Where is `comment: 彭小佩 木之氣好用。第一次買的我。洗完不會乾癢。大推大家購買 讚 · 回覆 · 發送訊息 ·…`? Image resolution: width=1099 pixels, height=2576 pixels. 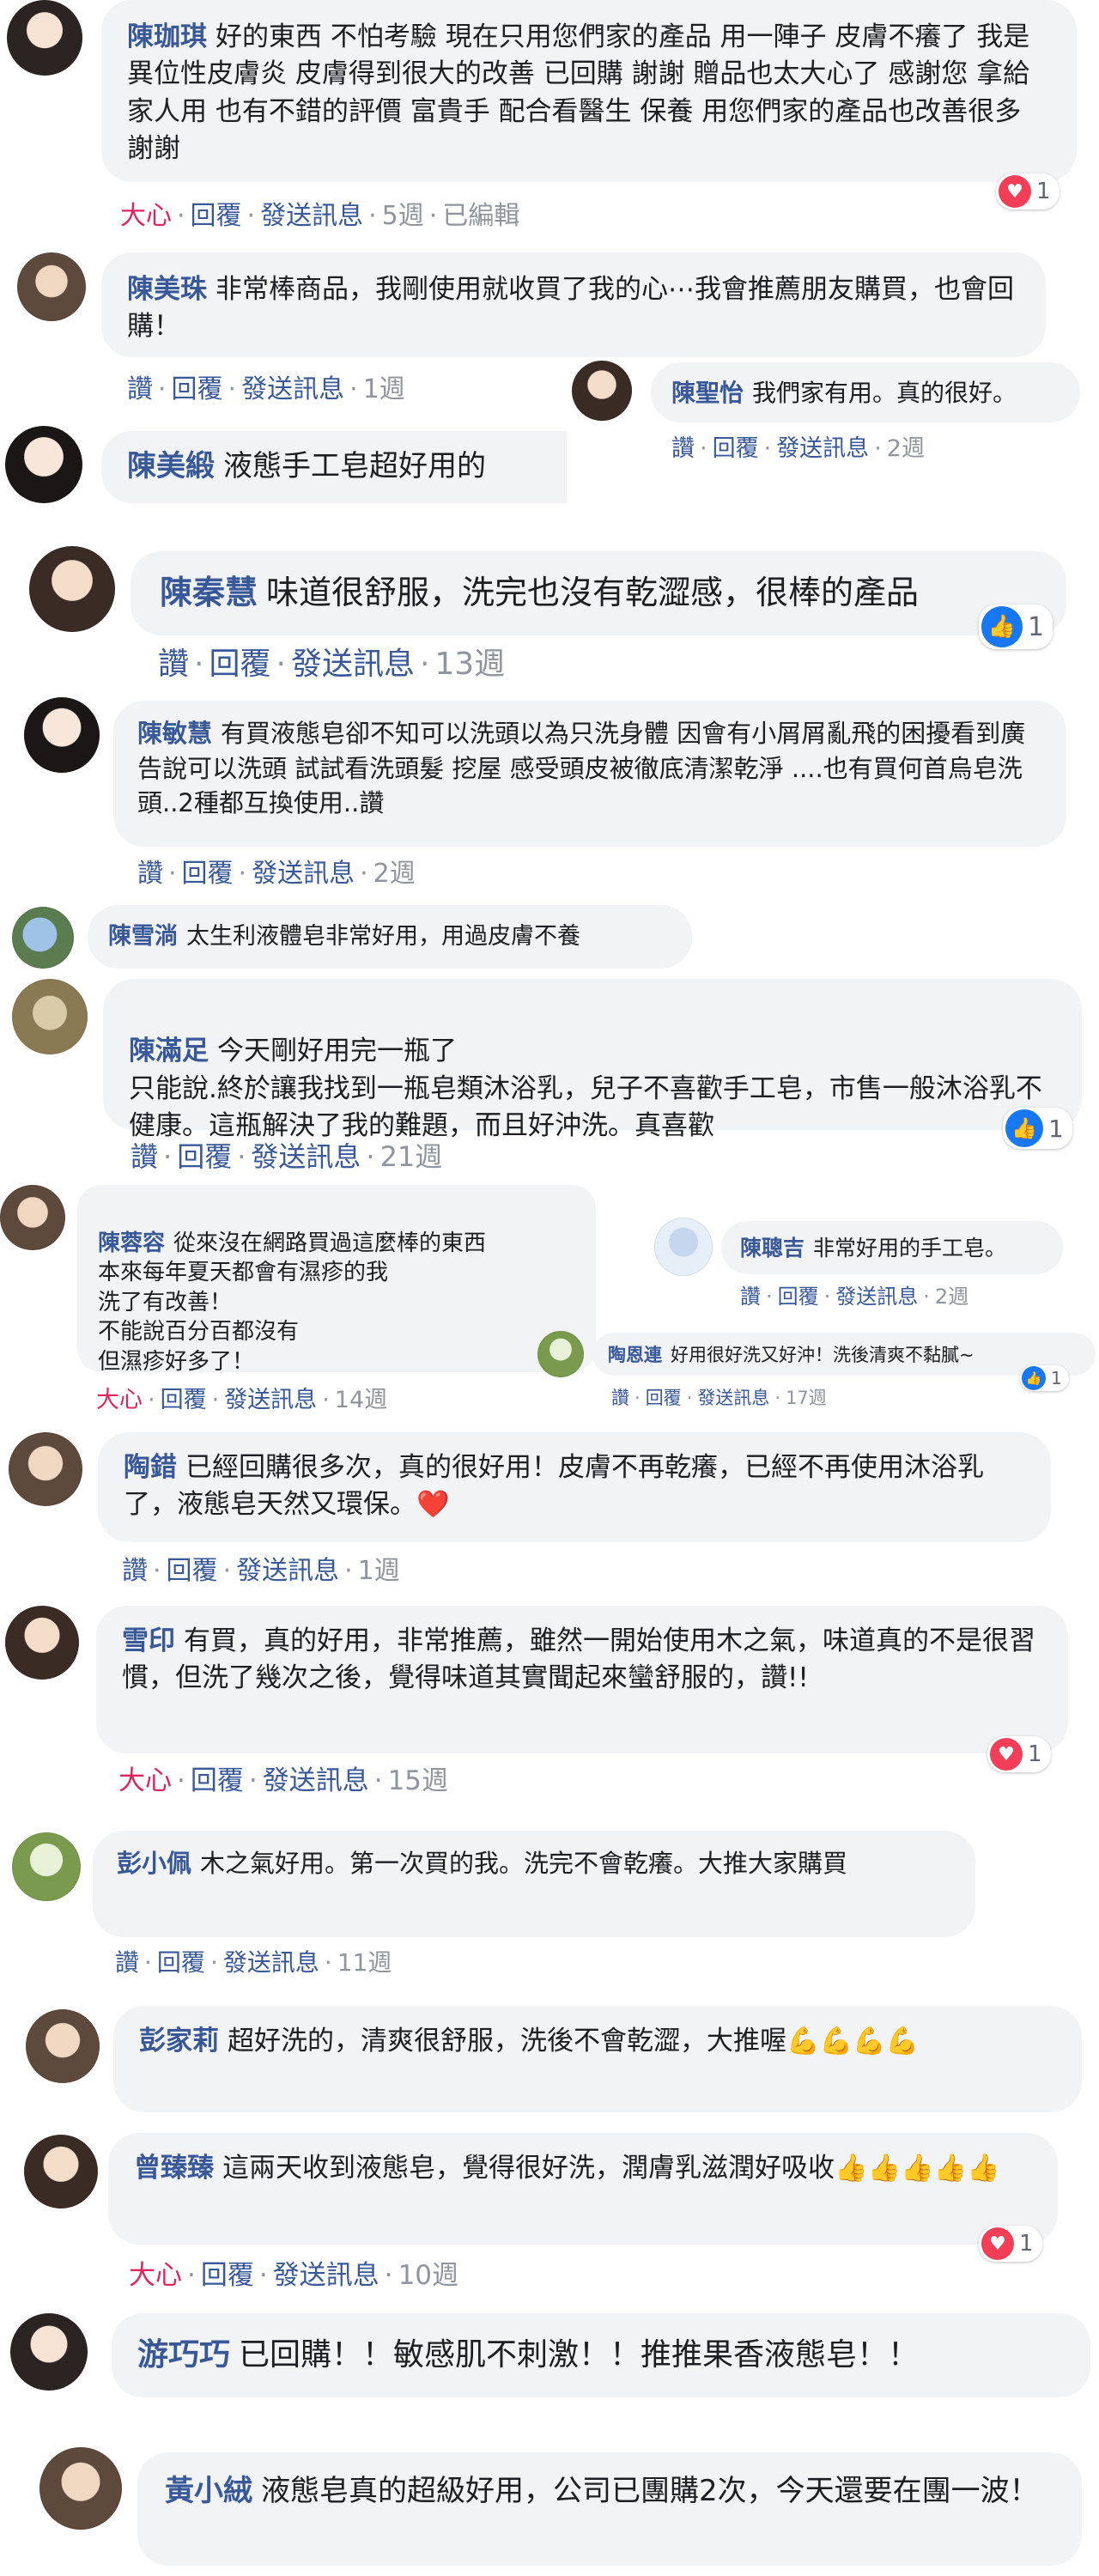 comment: 彭小佩 木之氣好用。第一次買的我。洗完不會乾癢。大推大家購買 讚 · 回覆 · 發送訊息 ·… is located at coordinates (549, 1911).